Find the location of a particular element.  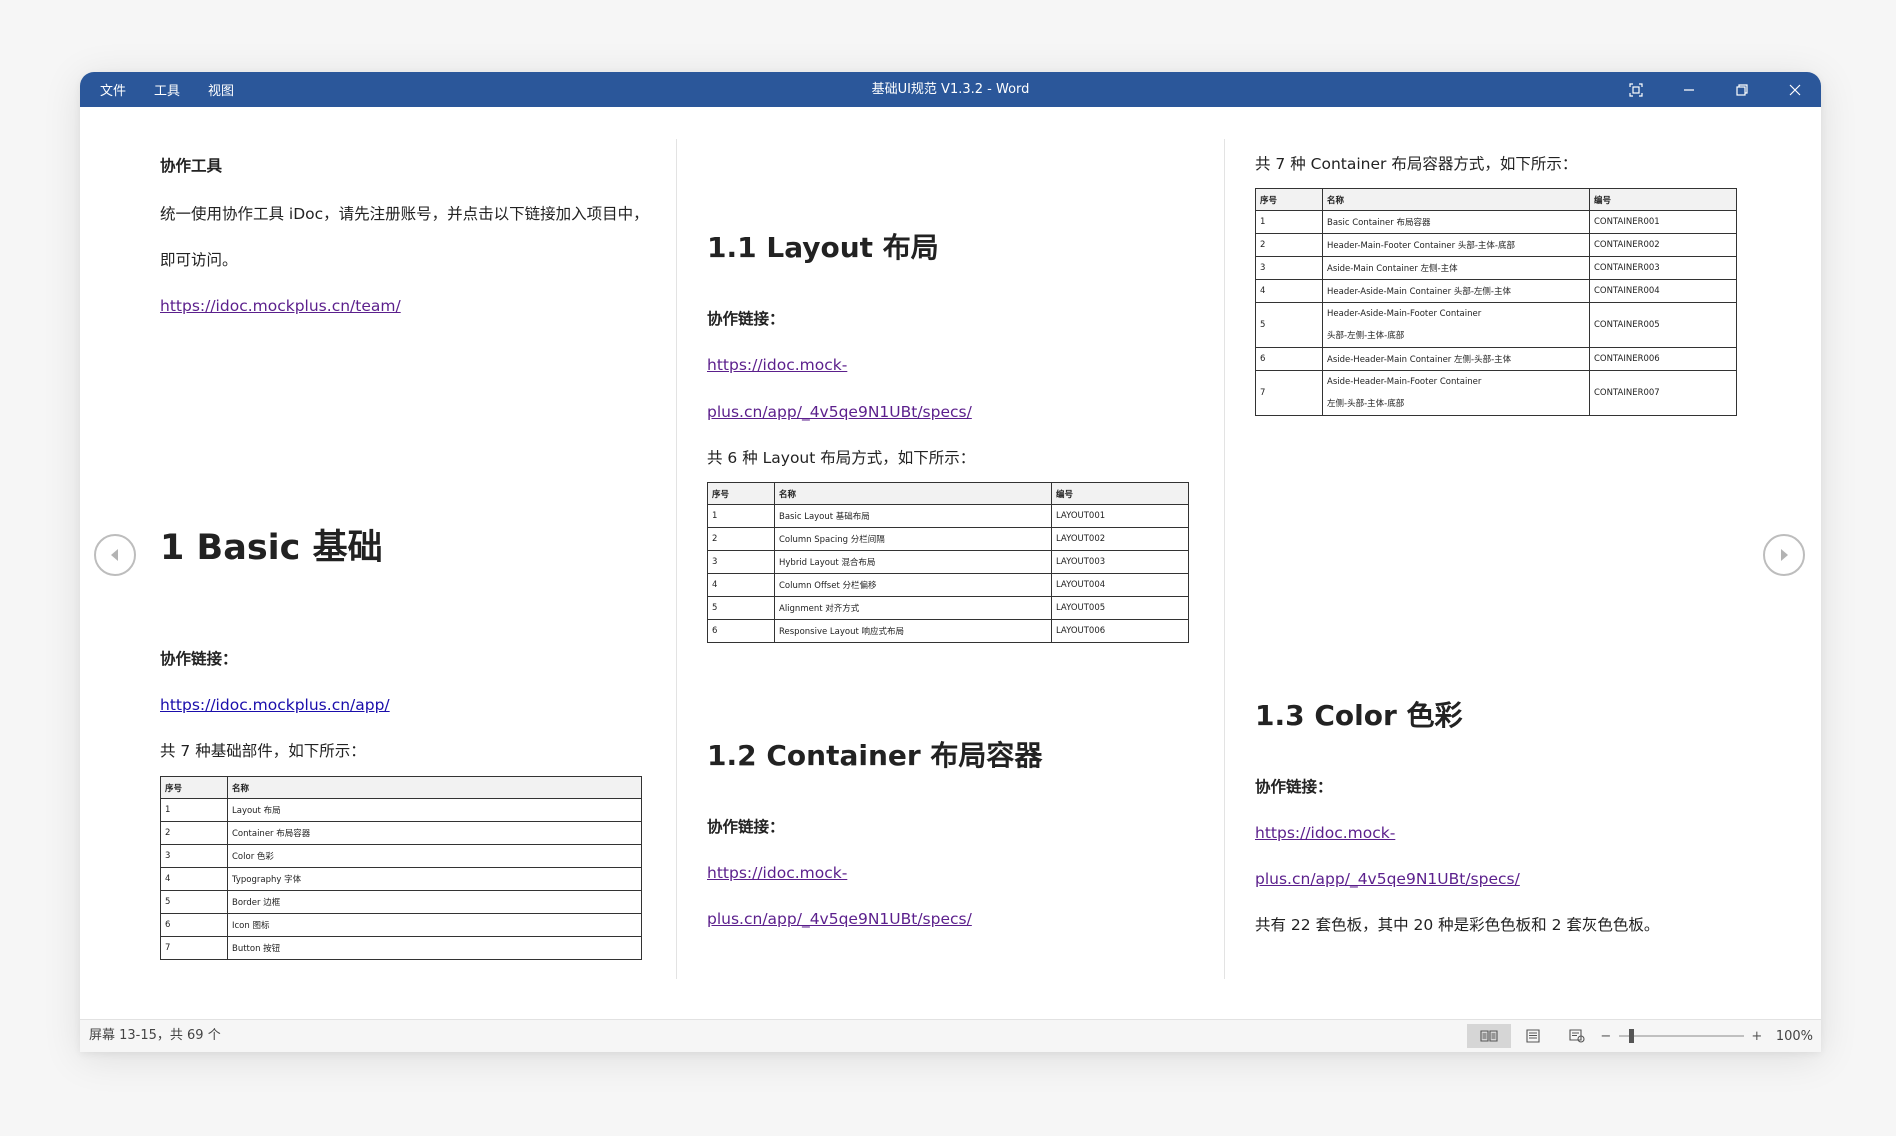

focus-mode-button is located at coordinates (1635, 89).